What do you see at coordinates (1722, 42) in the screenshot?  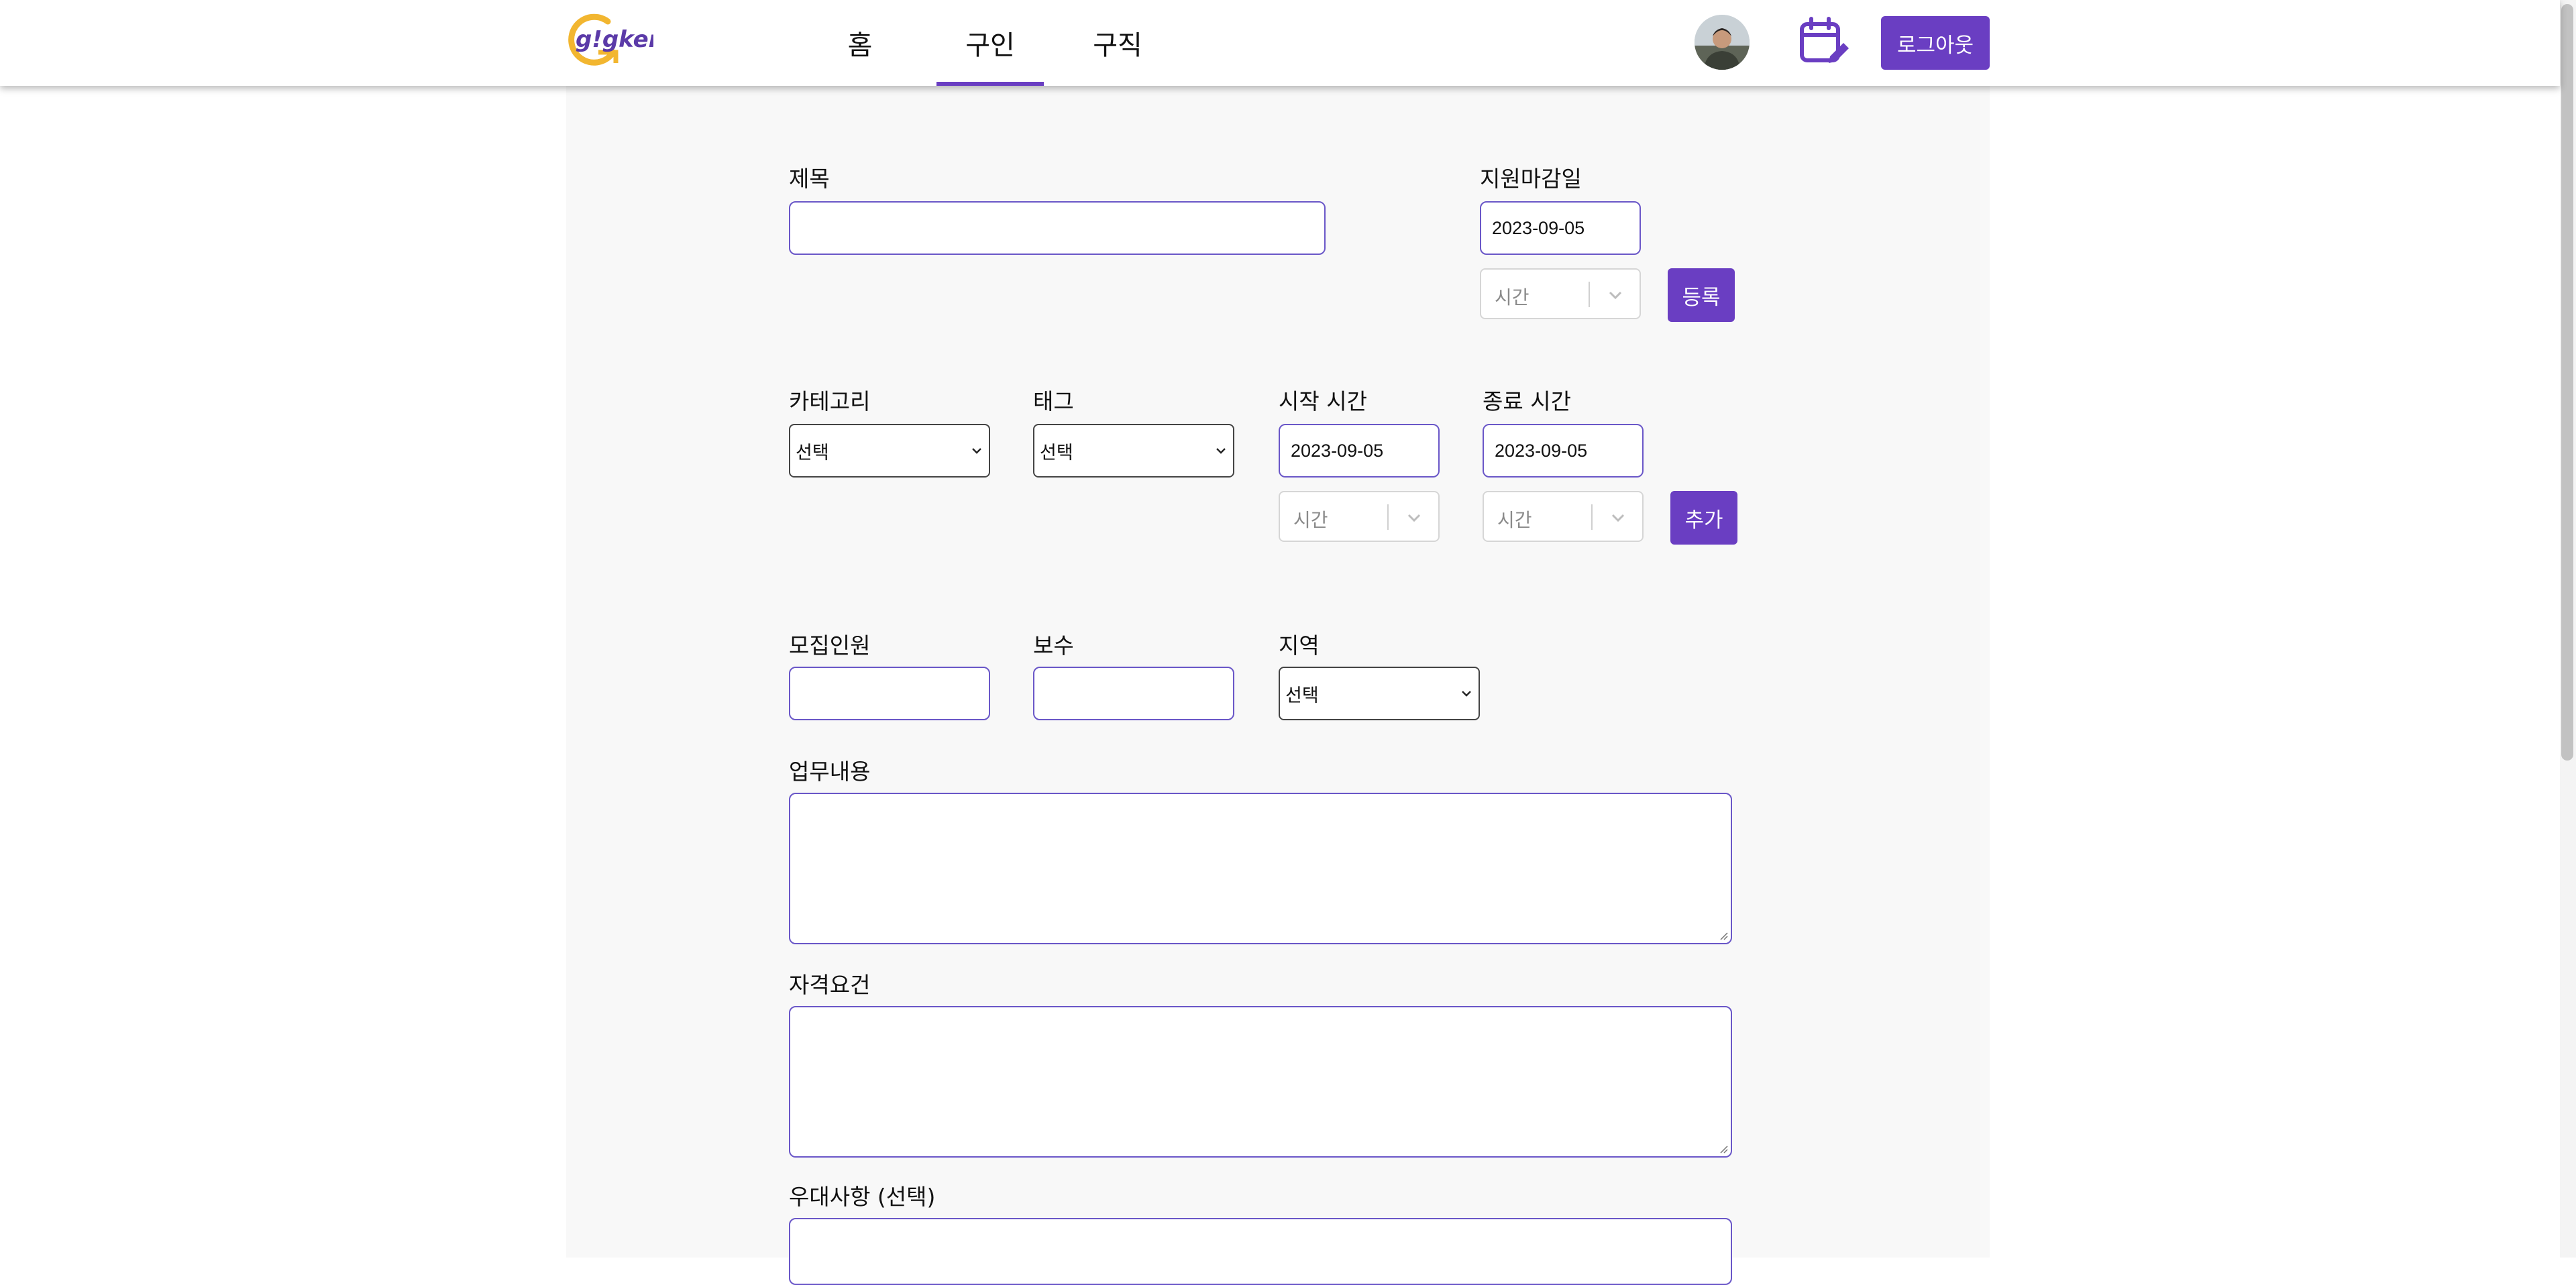 I see `avatar` at bounding box center [1722, 42].